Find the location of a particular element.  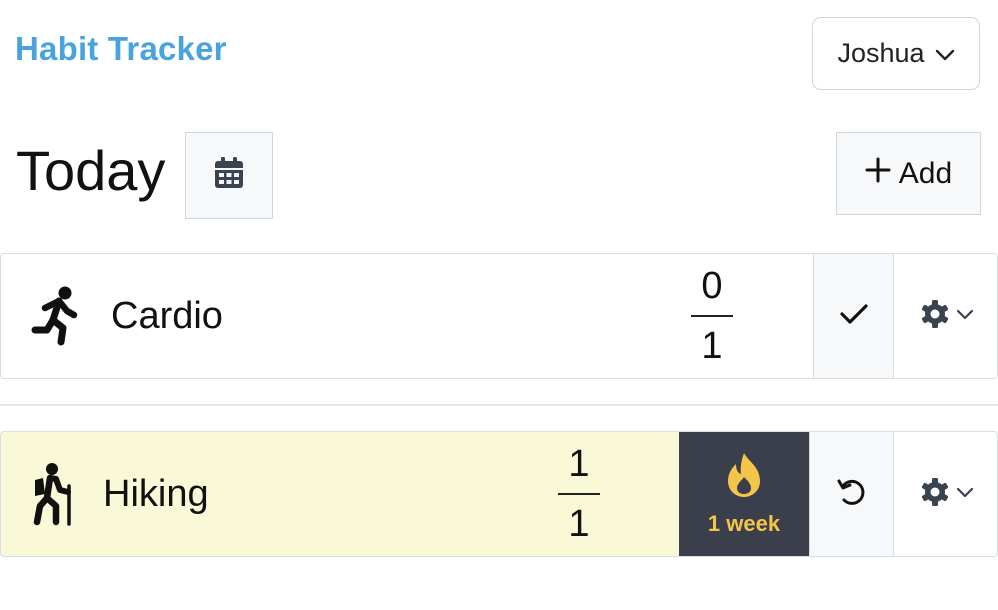

habit-name: Cardio is located at coordinates (167, 315).